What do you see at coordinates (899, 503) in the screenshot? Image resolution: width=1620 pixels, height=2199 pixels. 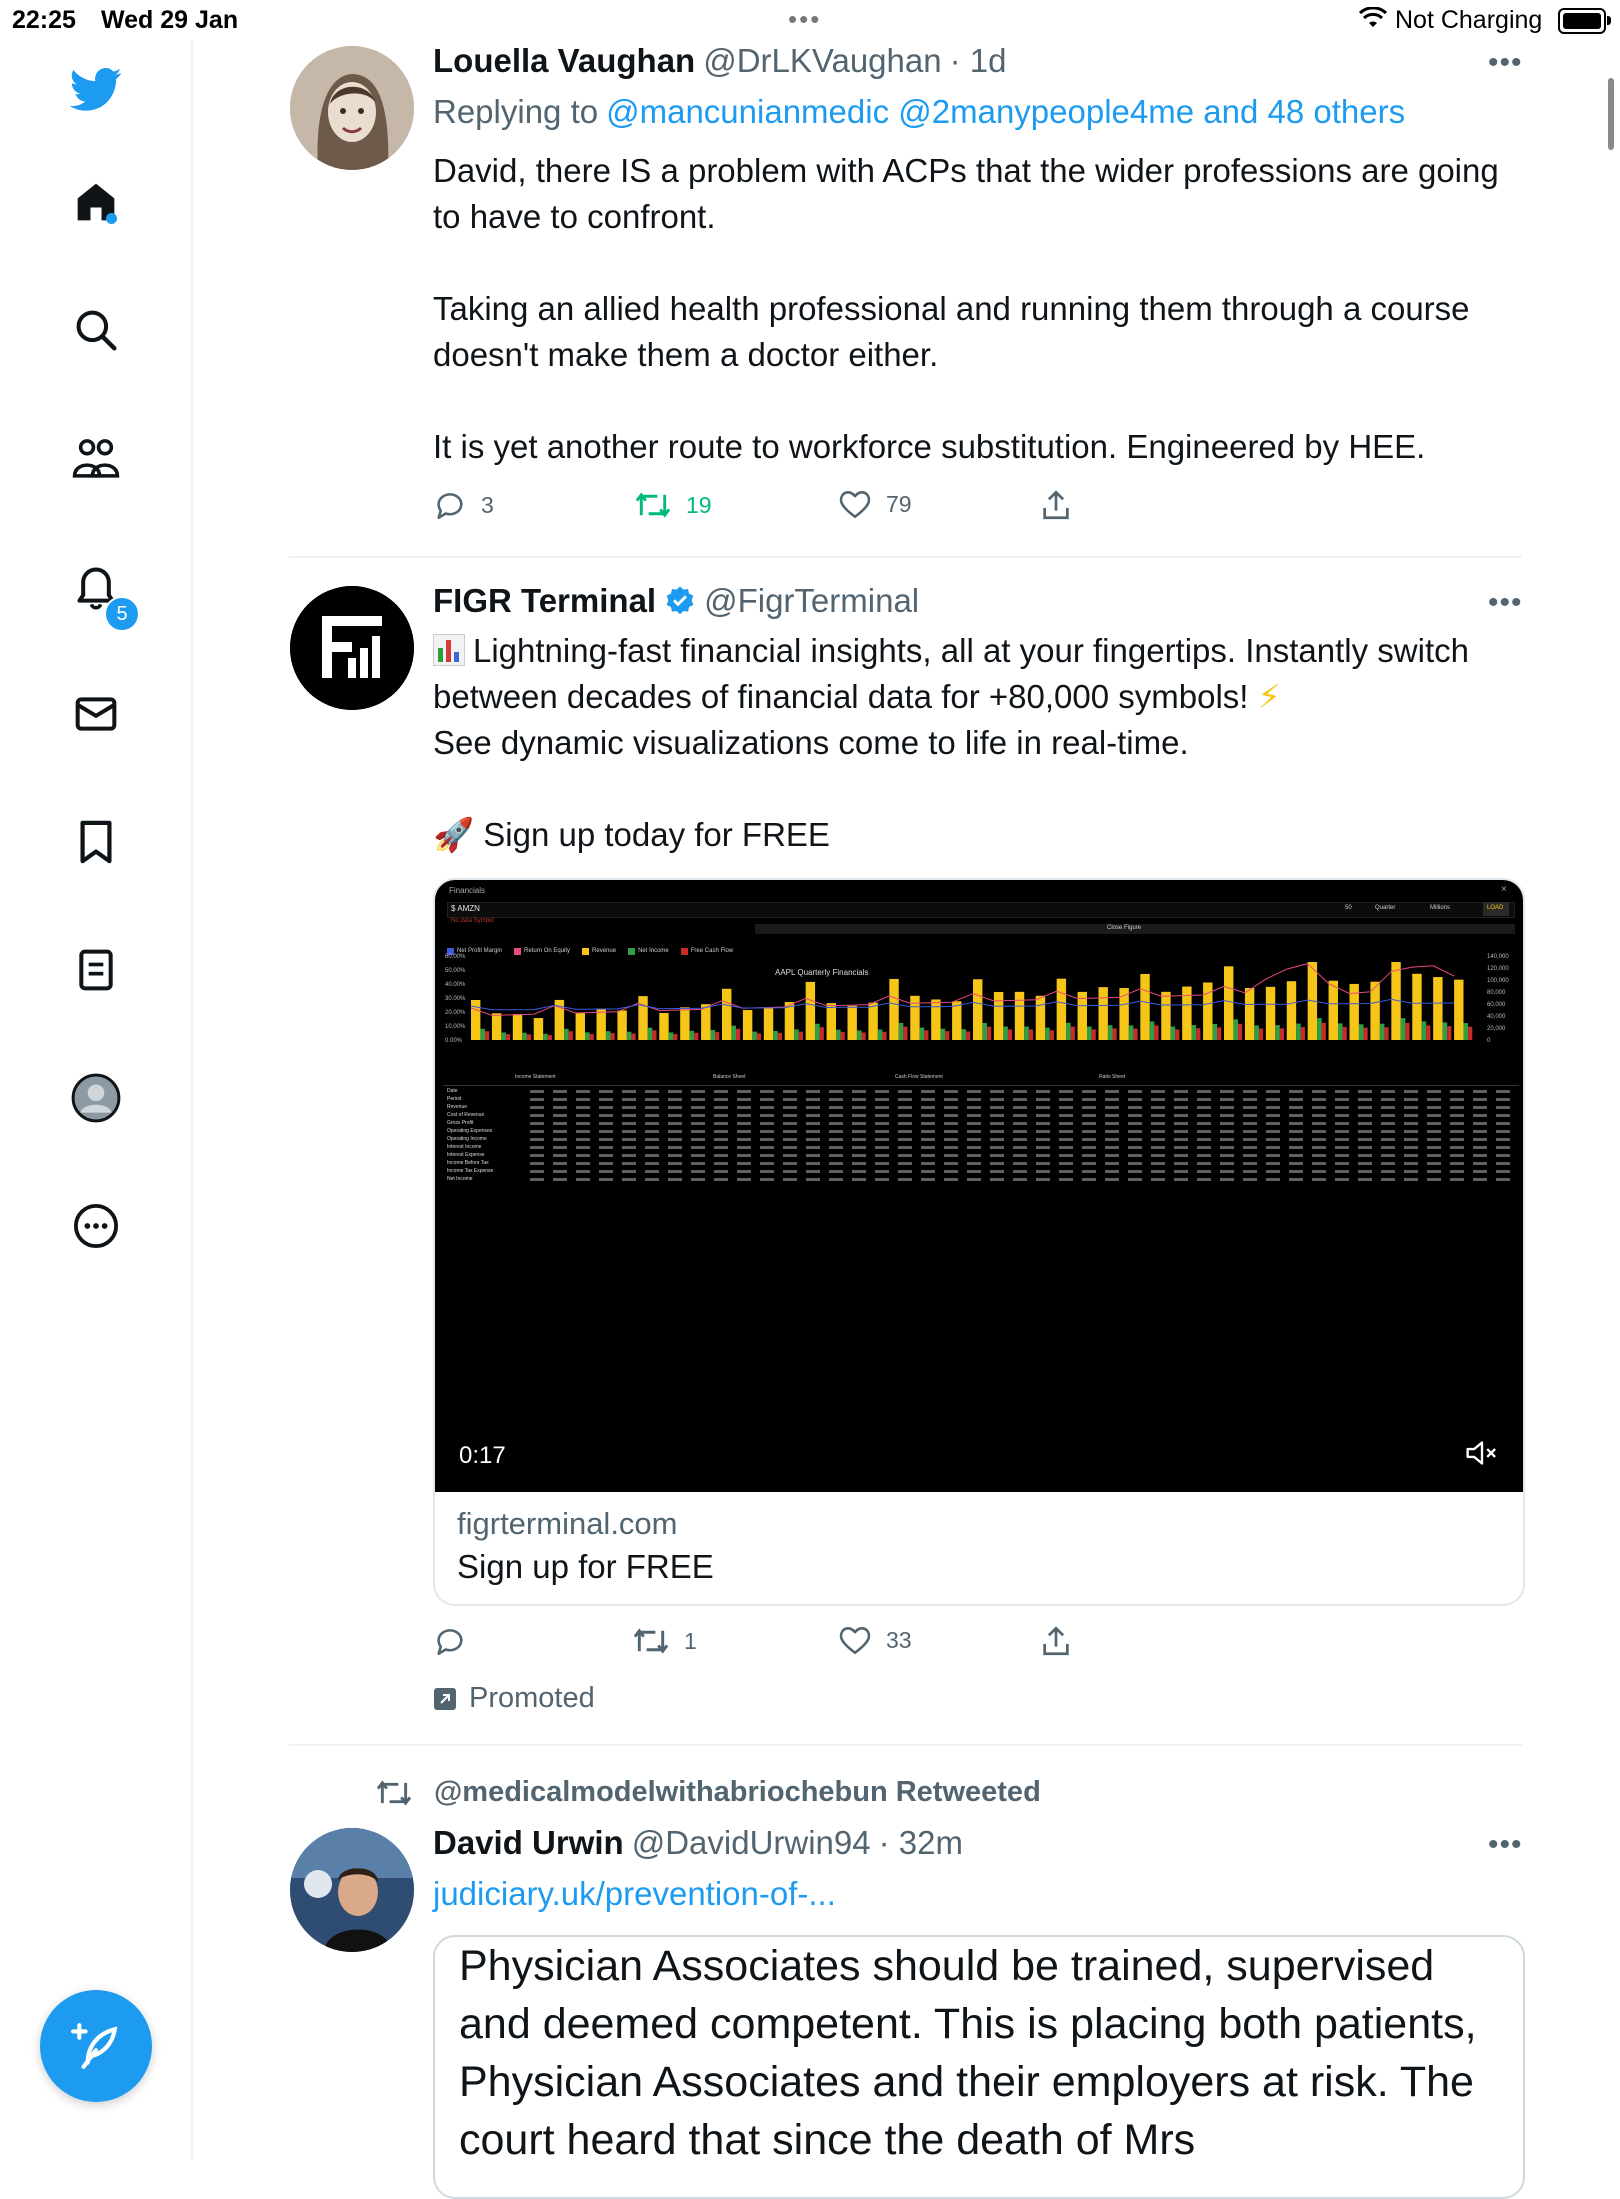 I see `like-count: 79` at bounding box center [899, 503].